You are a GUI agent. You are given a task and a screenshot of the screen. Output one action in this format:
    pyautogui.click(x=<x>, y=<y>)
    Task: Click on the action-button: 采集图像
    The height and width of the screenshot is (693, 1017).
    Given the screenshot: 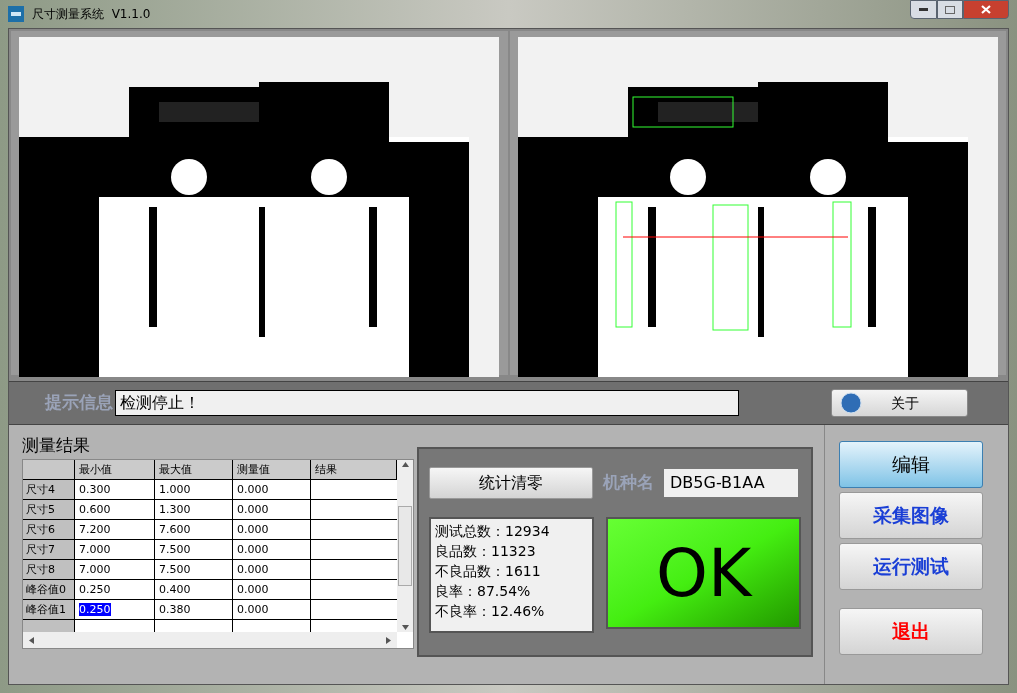 What is the action you would take?
    pyautogui.click(x=911, y=515)
    